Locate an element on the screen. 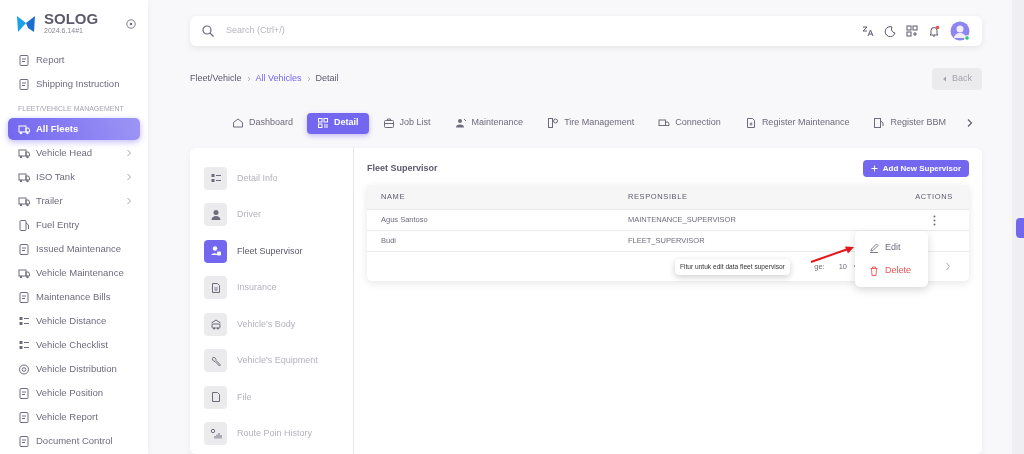 This screenshot has height=454, width=1024. chart-icon is located at coordinates (215, 433).